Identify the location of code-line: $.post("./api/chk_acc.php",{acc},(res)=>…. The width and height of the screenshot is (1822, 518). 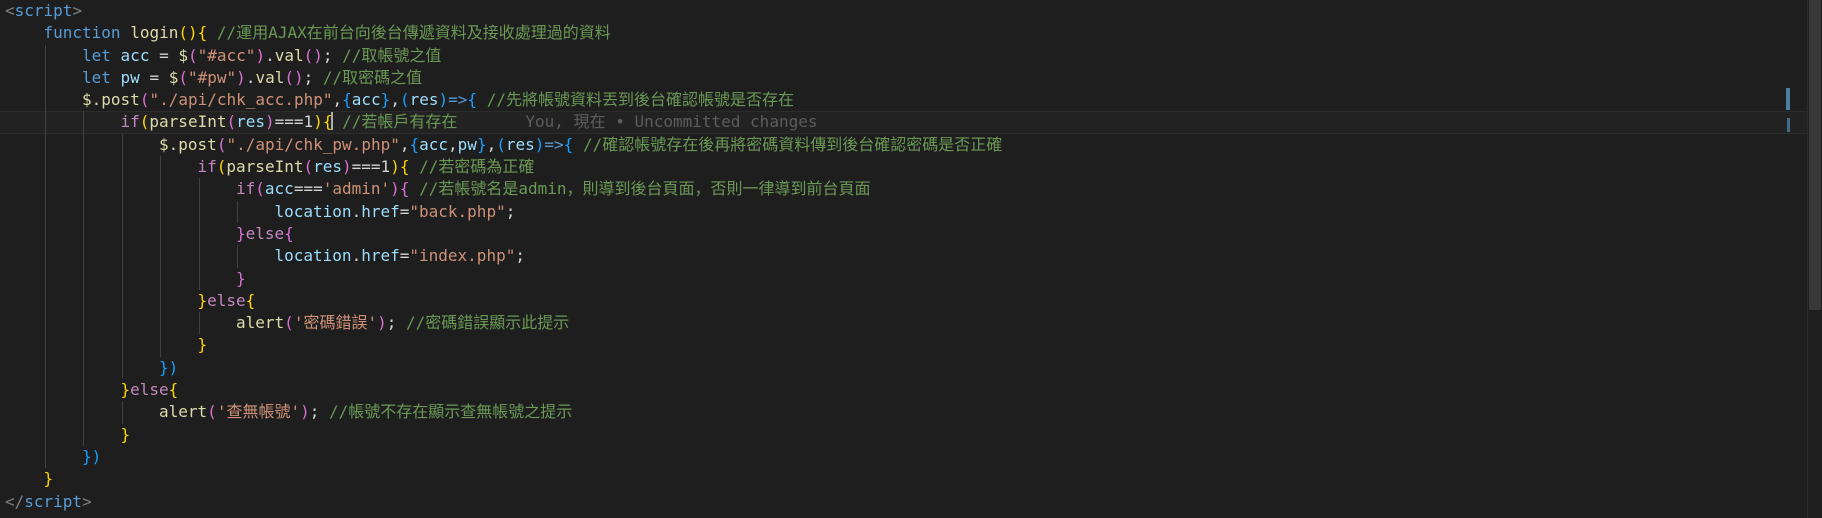
(904, 100).